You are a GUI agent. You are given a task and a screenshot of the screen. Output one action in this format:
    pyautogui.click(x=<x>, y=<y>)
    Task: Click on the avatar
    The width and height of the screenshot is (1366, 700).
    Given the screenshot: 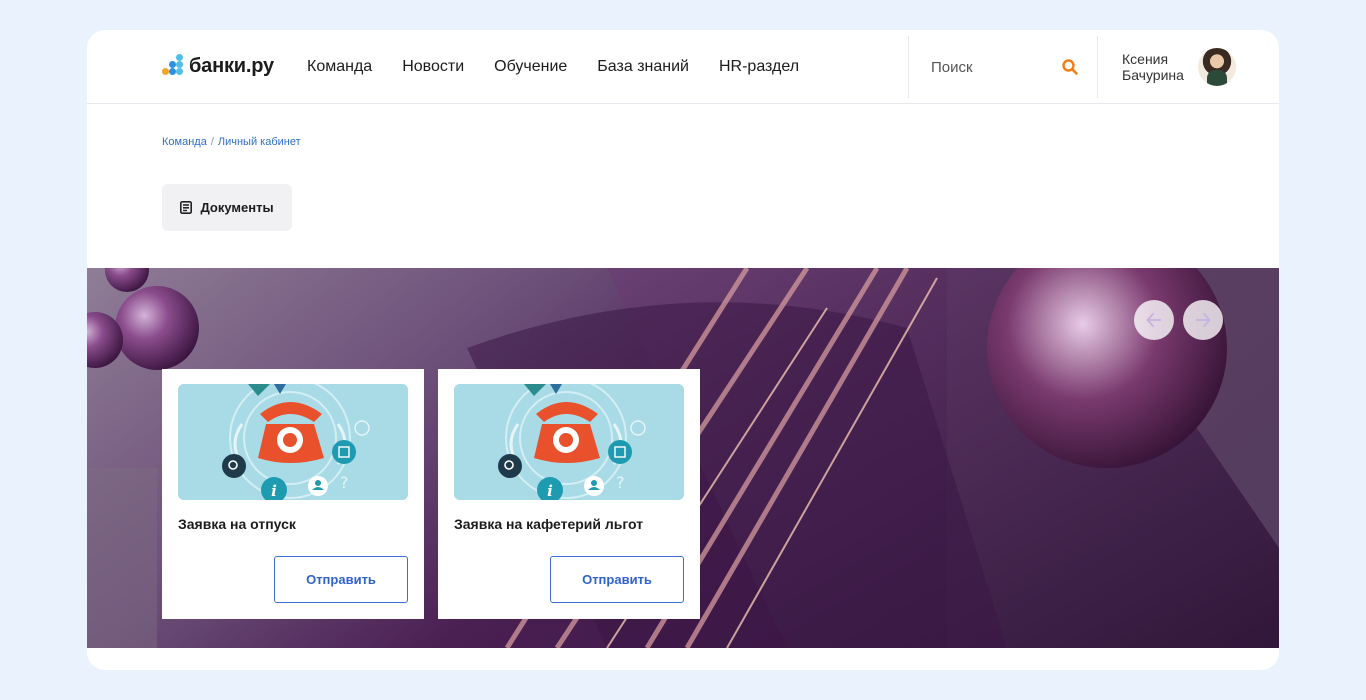 What is the action you would take?
    pyautogui.click(x=1217, y=67)
    